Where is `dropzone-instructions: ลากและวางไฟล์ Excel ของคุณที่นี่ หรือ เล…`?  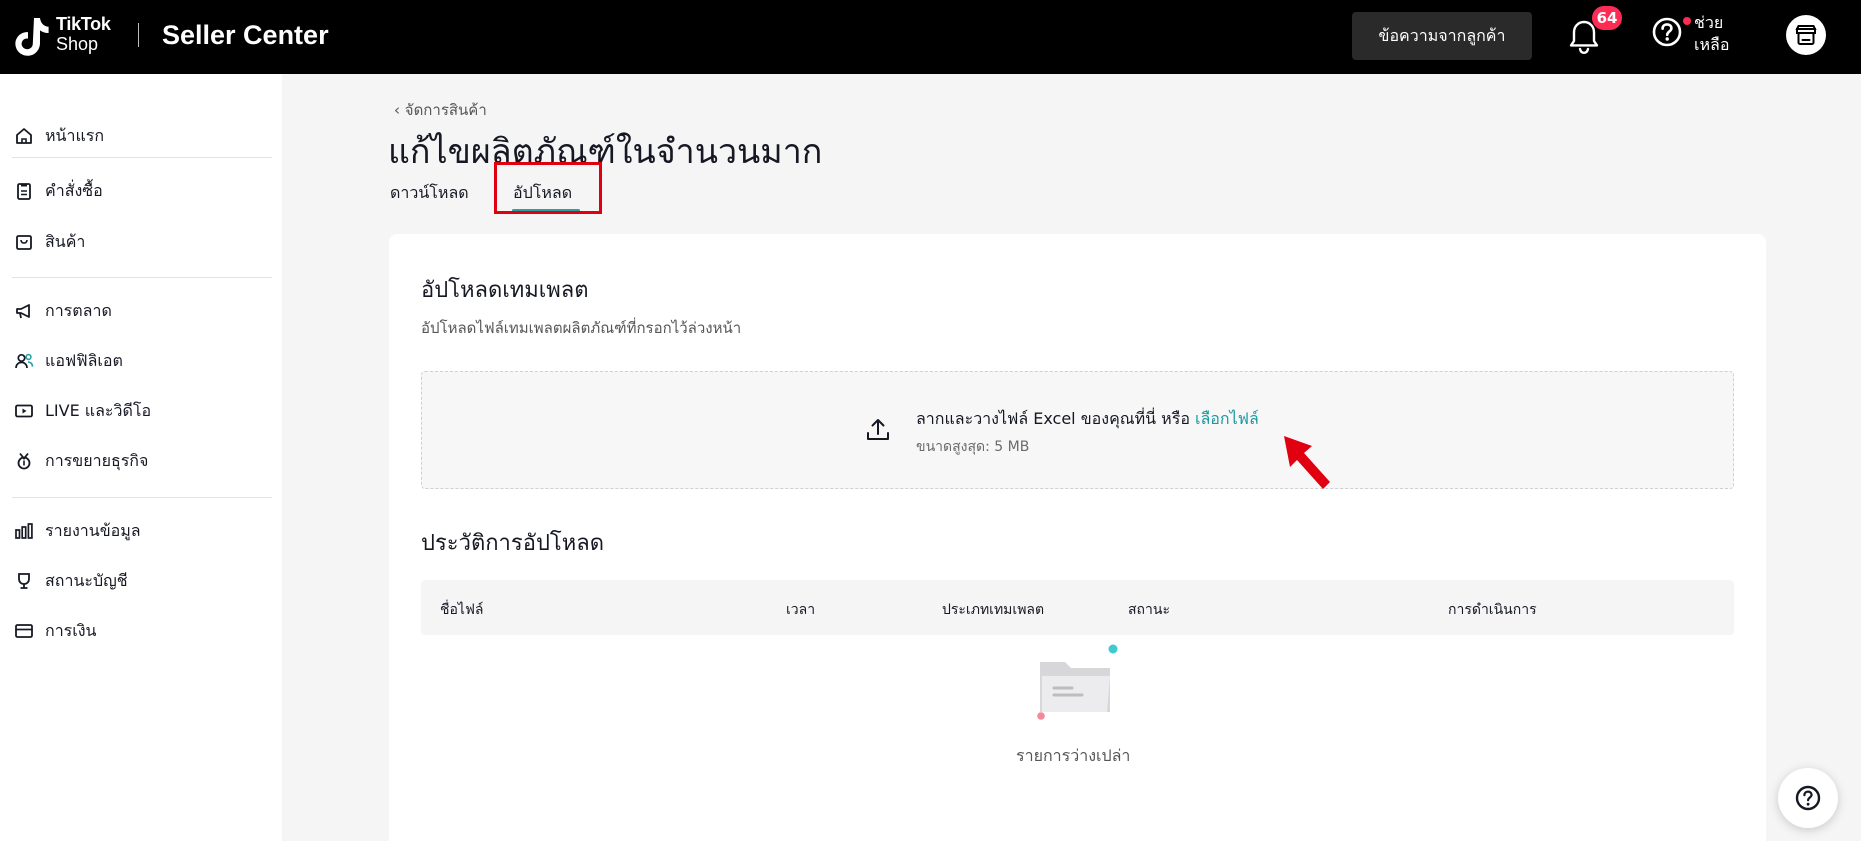
dropzone-instructions: ลากและวางไฟล์ Excel ของคุณที่นี่ หรือ เล… is located at coordinates (1087, 419).